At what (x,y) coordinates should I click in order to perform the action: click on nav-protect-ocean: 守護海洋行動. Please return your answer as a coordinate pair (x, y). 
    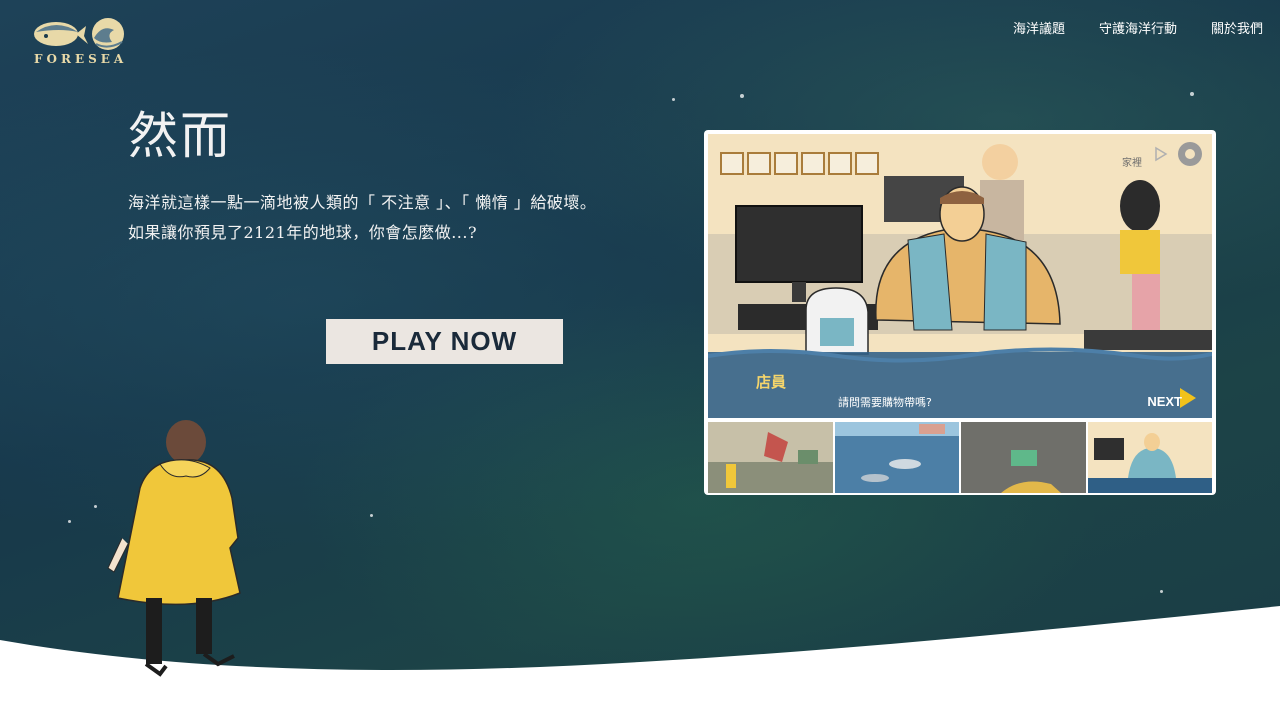
    Looking at the image, I should click on (1138, 27).